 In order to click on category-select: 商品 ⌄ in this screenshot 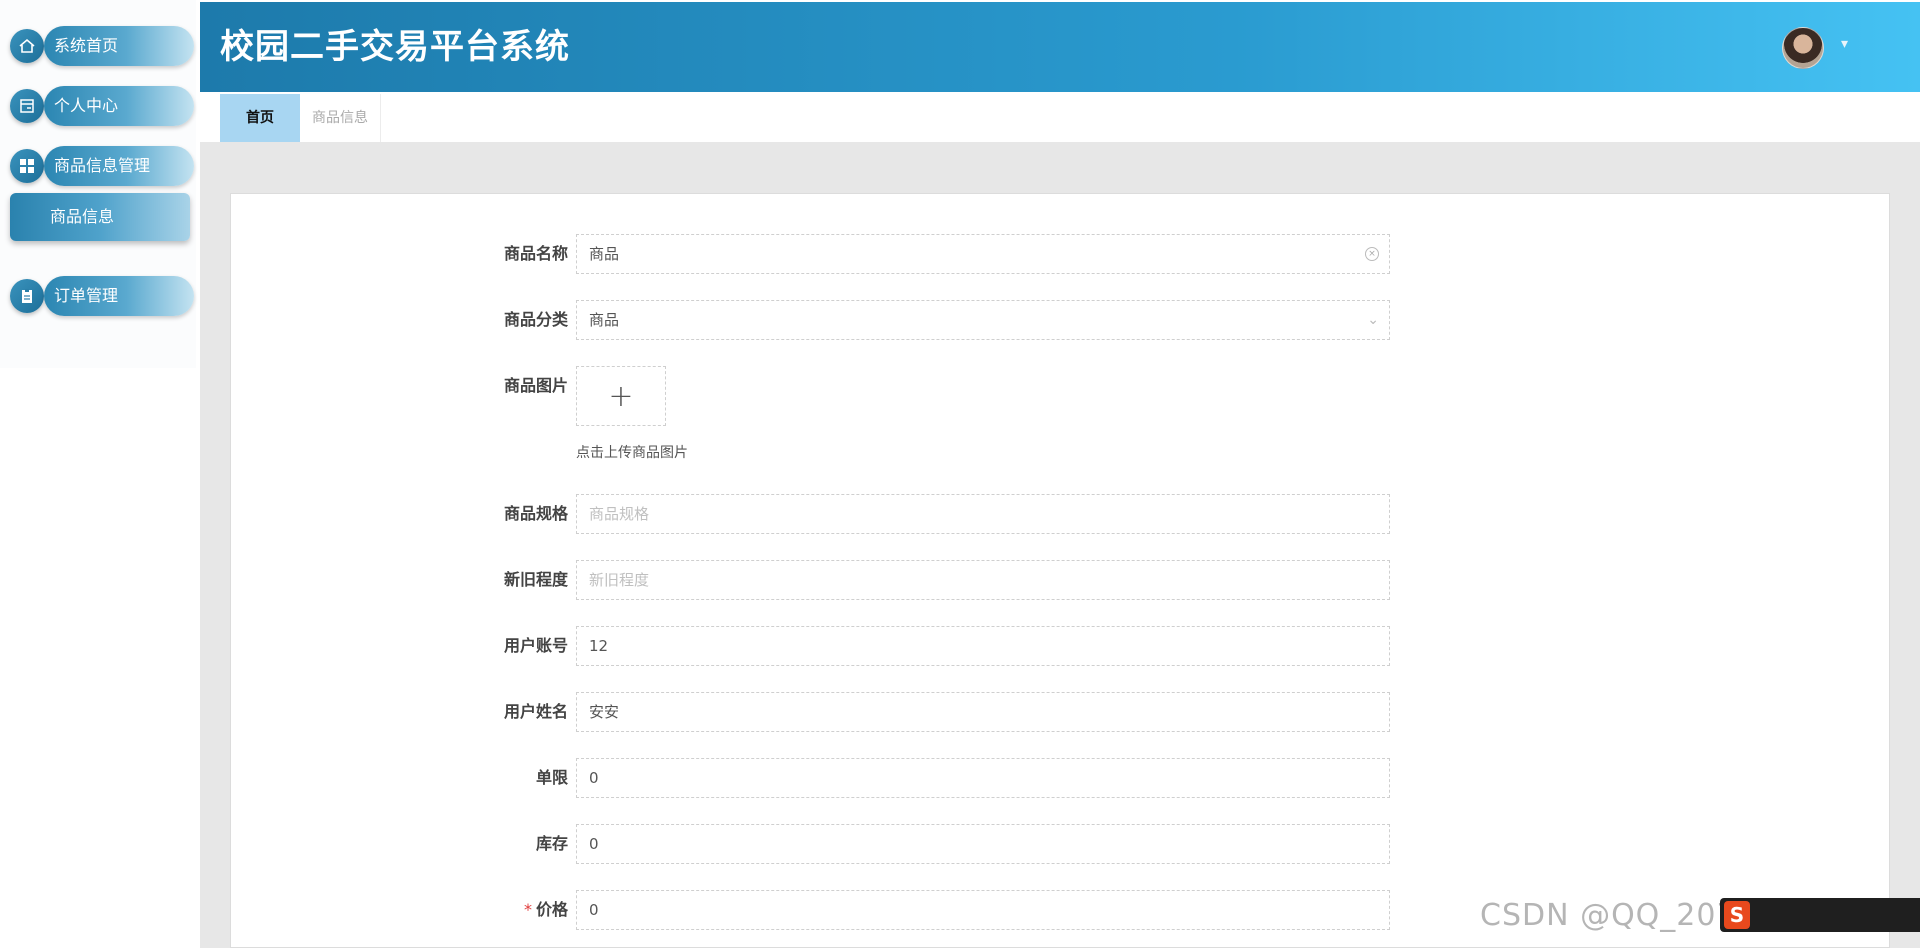, I will do `click(983, 320)`.